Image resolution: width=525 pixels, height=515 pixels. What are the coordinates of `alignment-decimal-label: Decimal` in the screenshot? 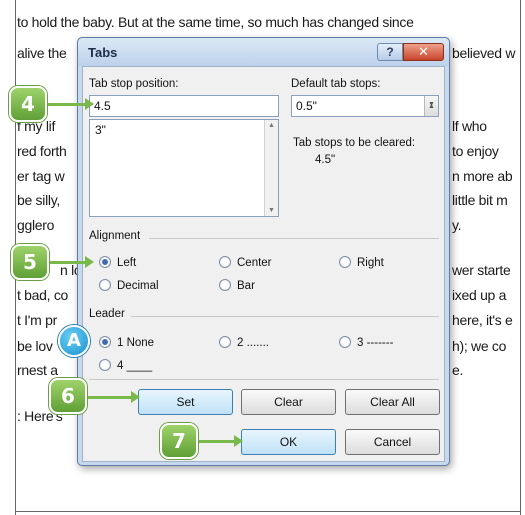 It's located at (138, 286).